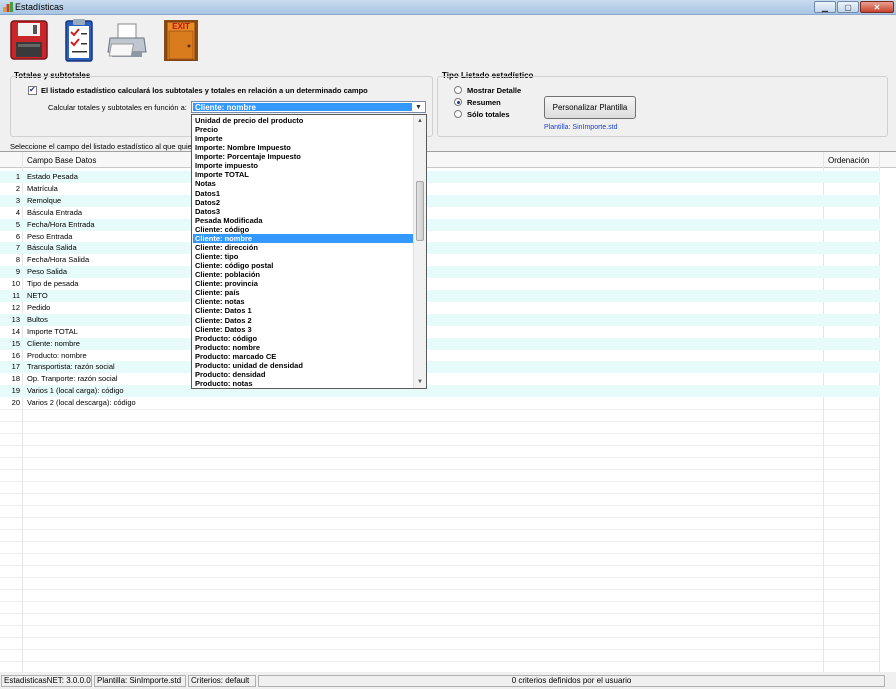  I want to click on table-row: 15 Cliente: nombre, so click(440, 343).